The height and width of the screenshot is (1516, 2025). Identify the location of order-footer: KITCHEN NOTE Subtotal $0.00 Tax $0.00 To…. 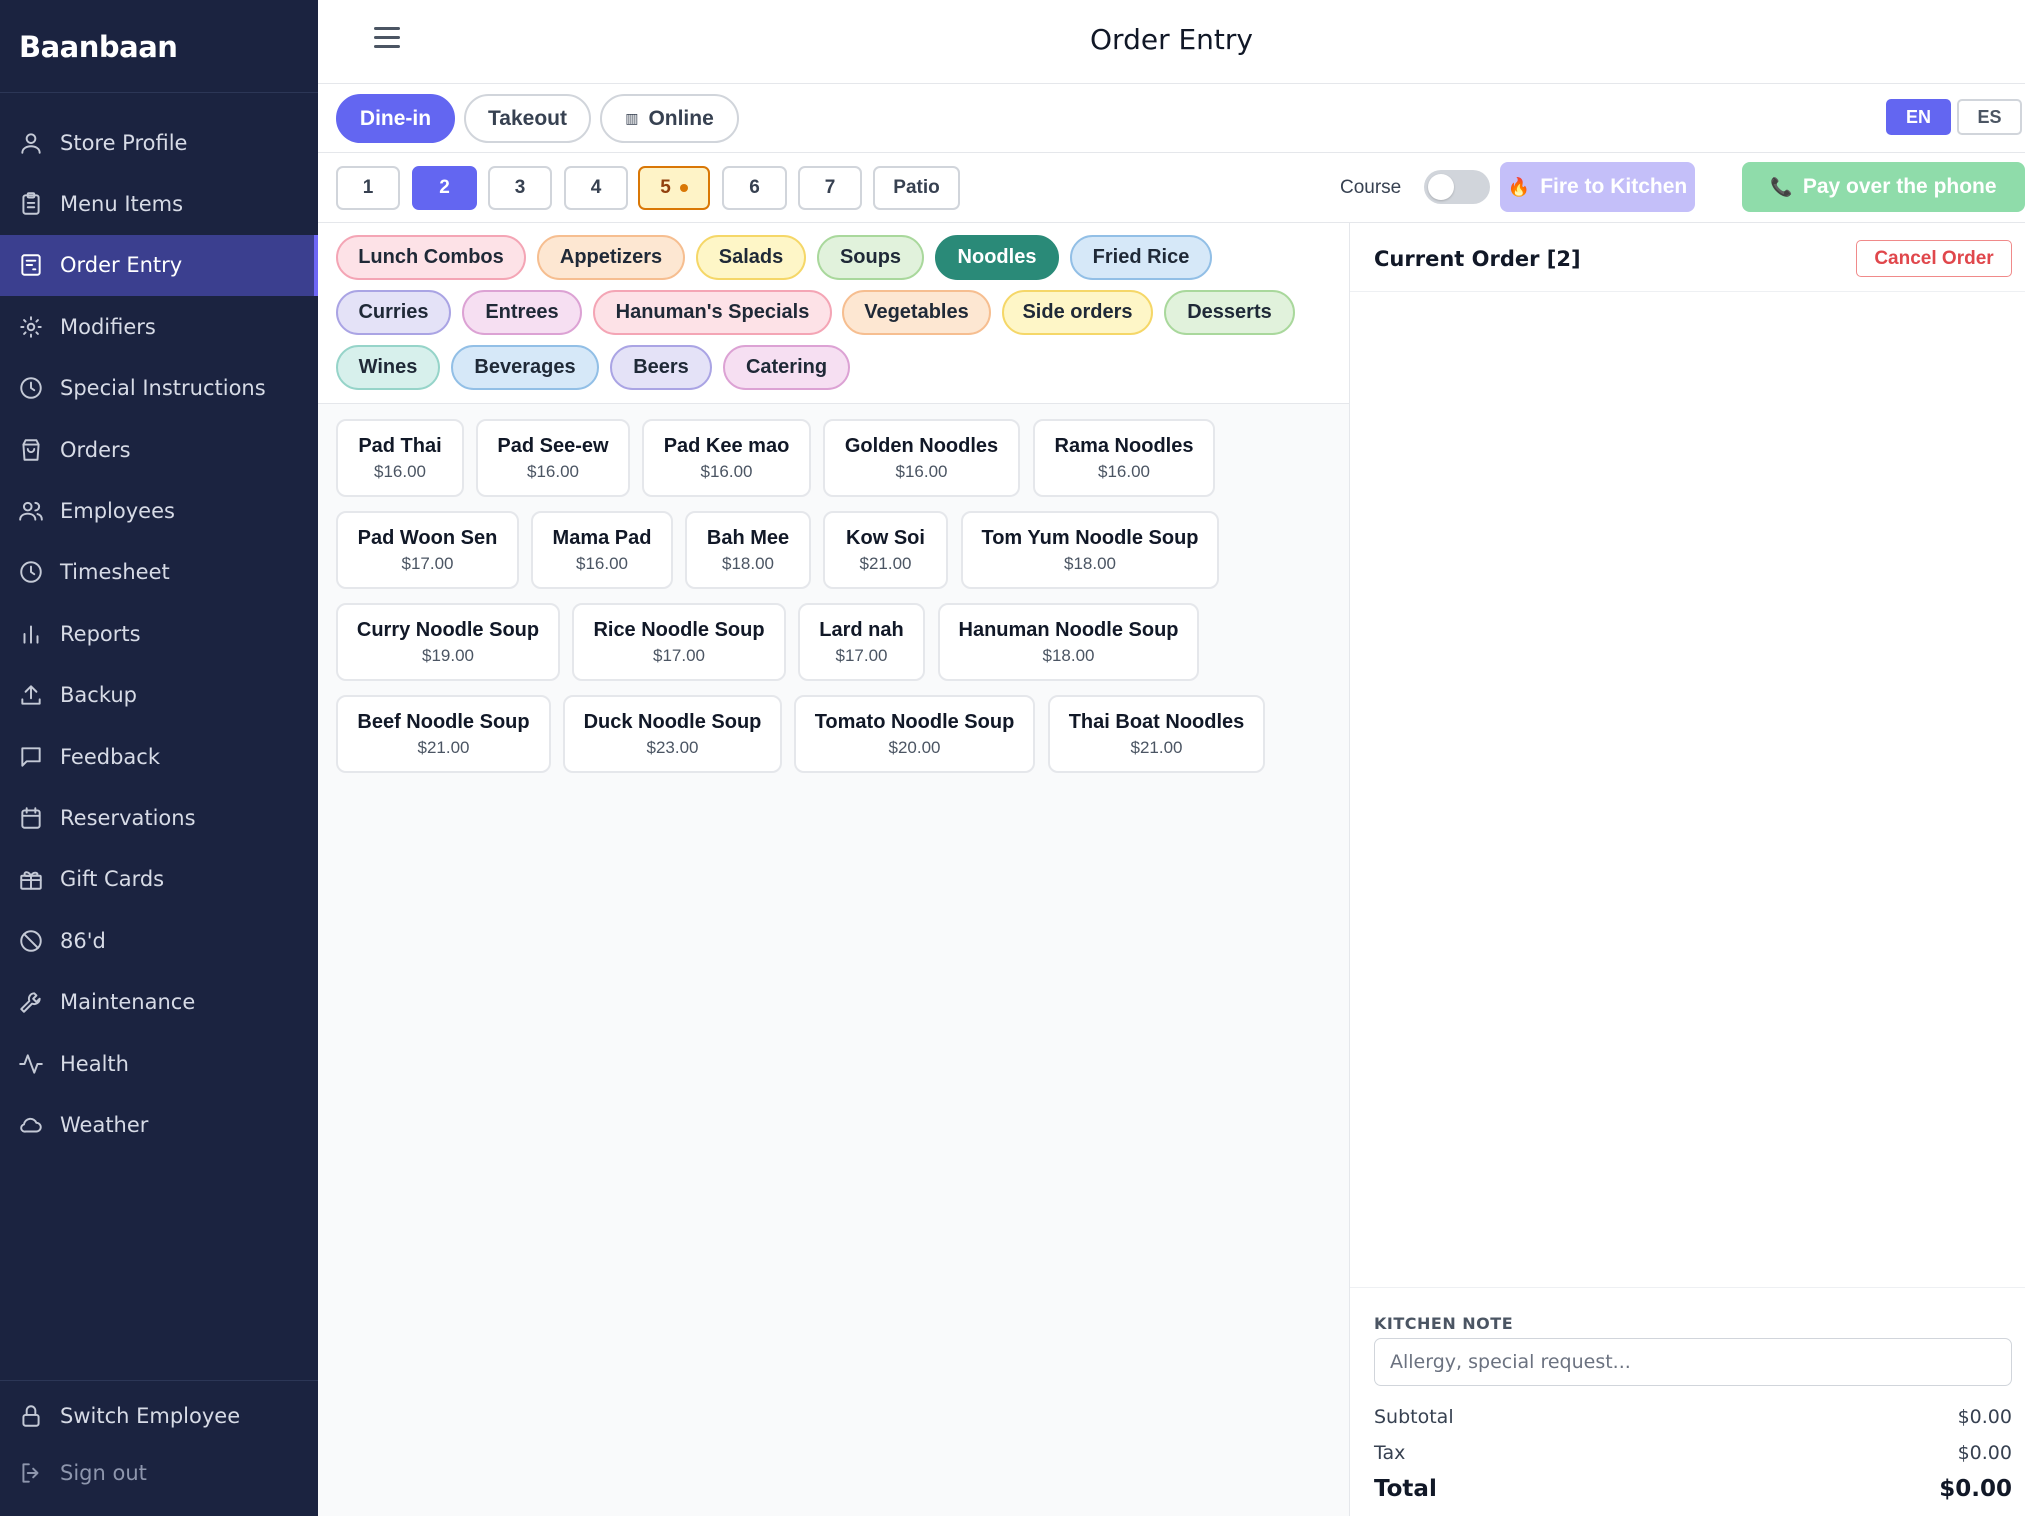
(1687, 1401).